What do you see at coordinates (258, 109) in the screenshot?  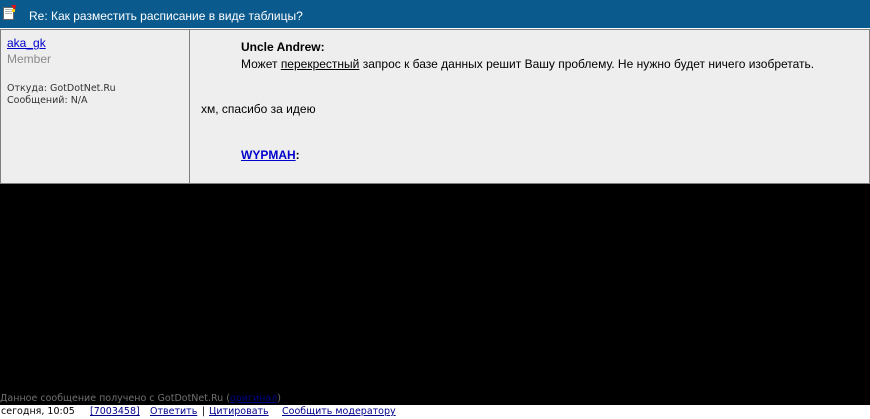 I see `reply-text: хм, спасибо за идею` at bounding box center [258, 109].